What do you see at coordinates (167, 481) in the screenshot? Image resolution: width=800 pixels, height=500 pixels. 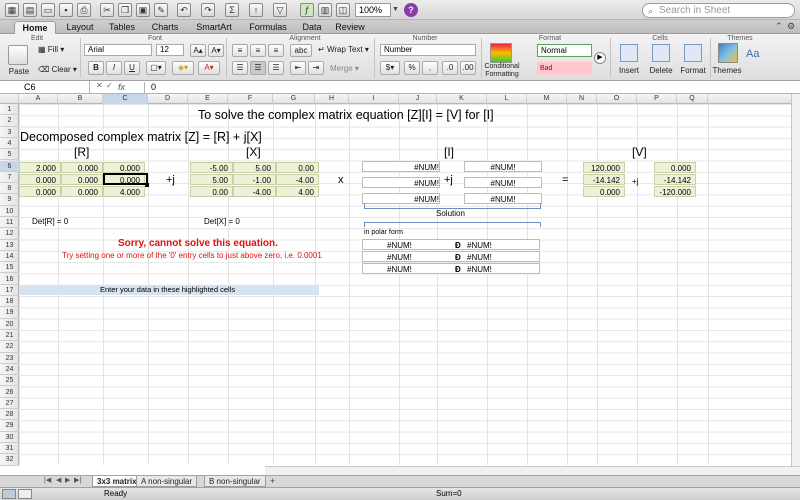 I see `sheet-tab-a-non-singular: A non-singular` at bounding box center [167, 481].